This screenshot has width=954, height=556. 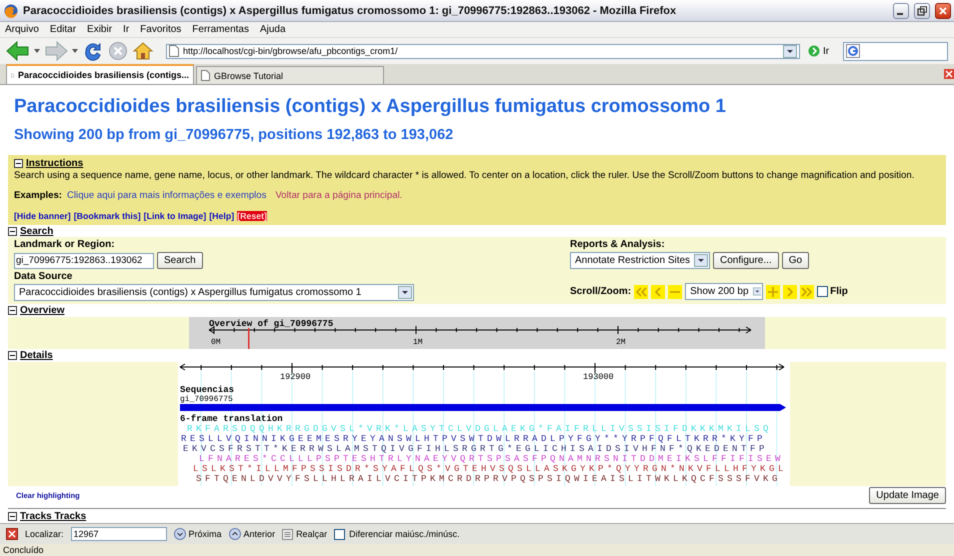 What do you see at coordinates (38, 195) in the screenshot?
I see `examples-label: Examples:` at bounding box center [38, 195].